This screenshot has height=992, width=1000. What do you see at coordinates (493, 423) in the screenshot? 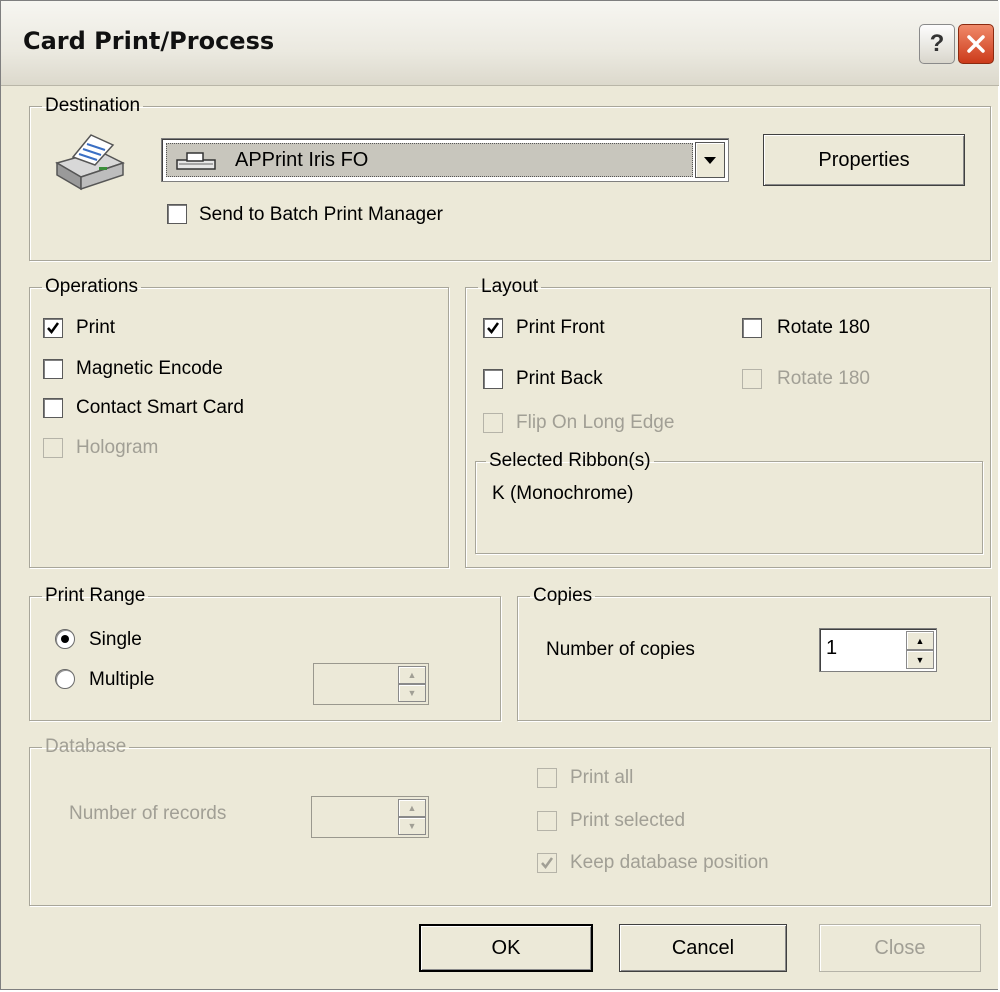
I see `flip-long-edge-checkbox` at bounding box center [493, 423].